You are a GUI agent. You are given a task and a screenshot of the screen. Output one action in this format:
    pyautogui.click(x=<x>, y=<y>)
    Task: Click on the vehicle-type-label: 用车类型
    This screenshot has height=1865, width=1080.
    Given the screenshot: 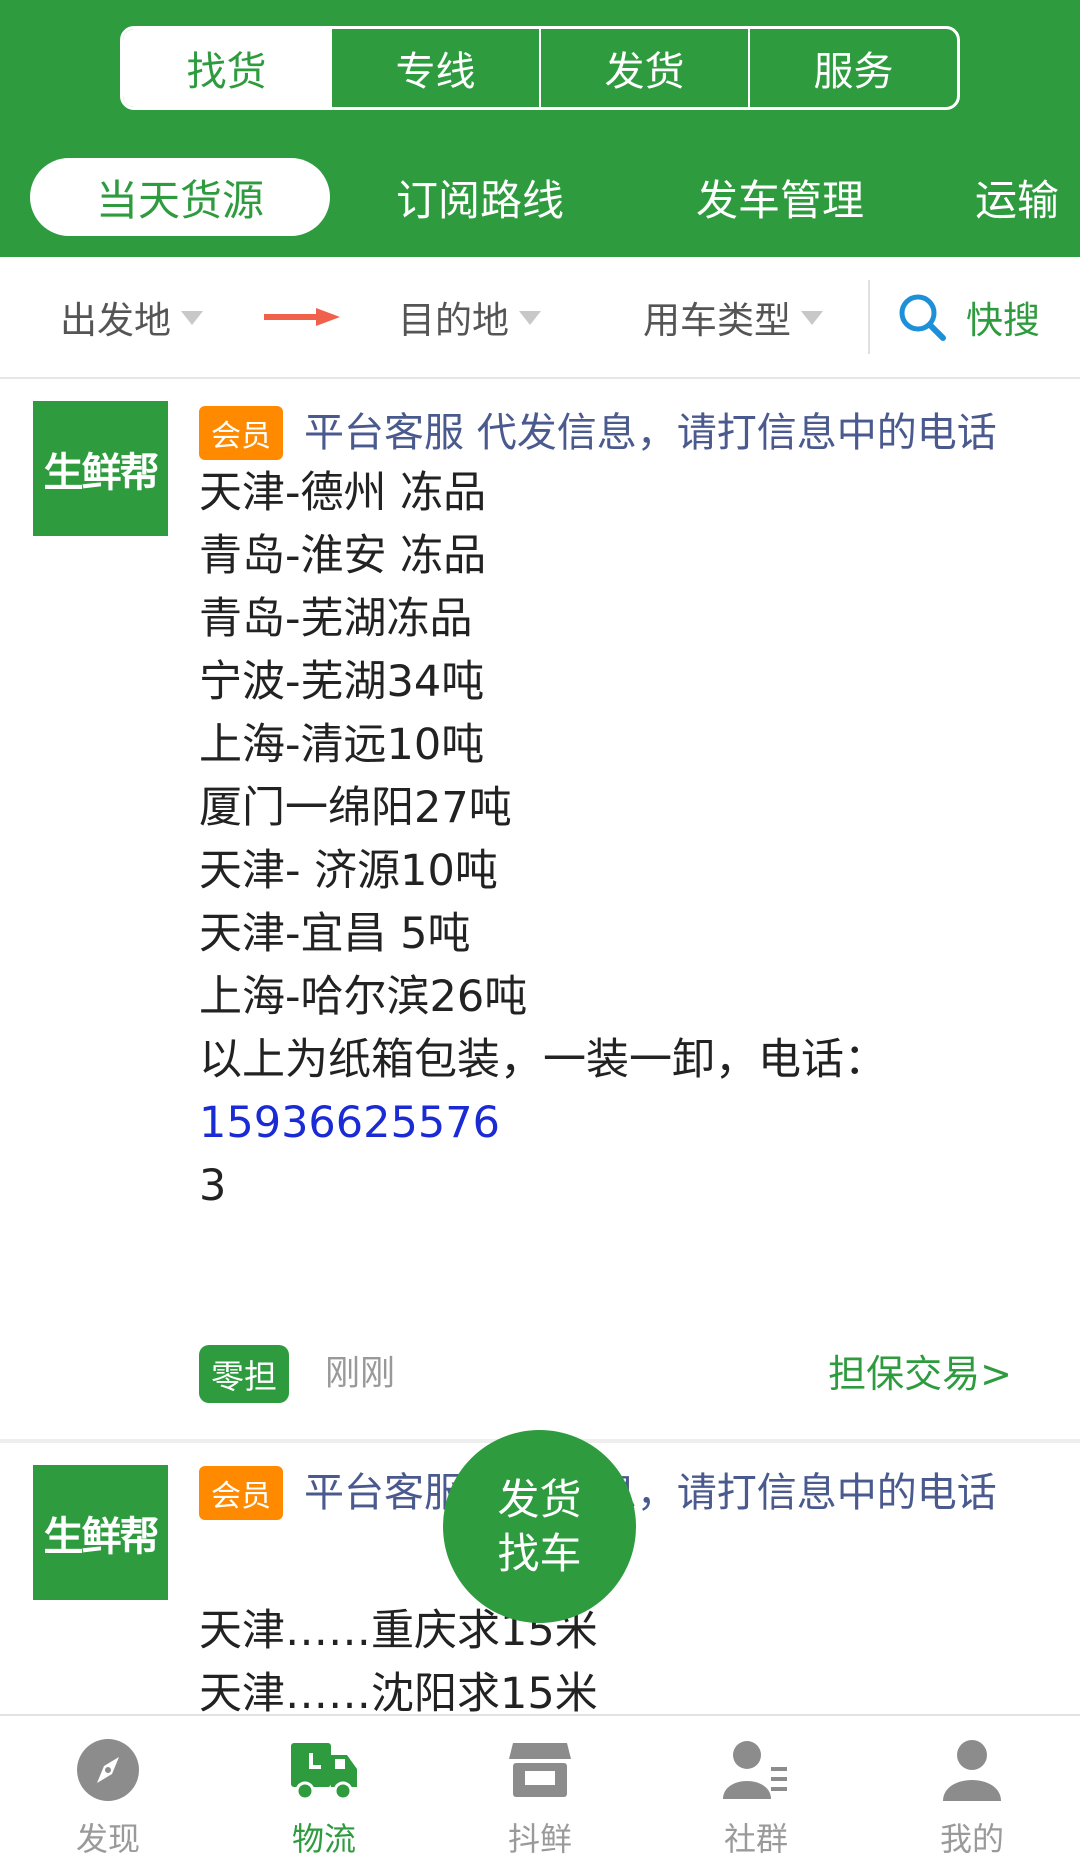 What is the action you would take?
    pyautogui.click(x=717, y=320)
    